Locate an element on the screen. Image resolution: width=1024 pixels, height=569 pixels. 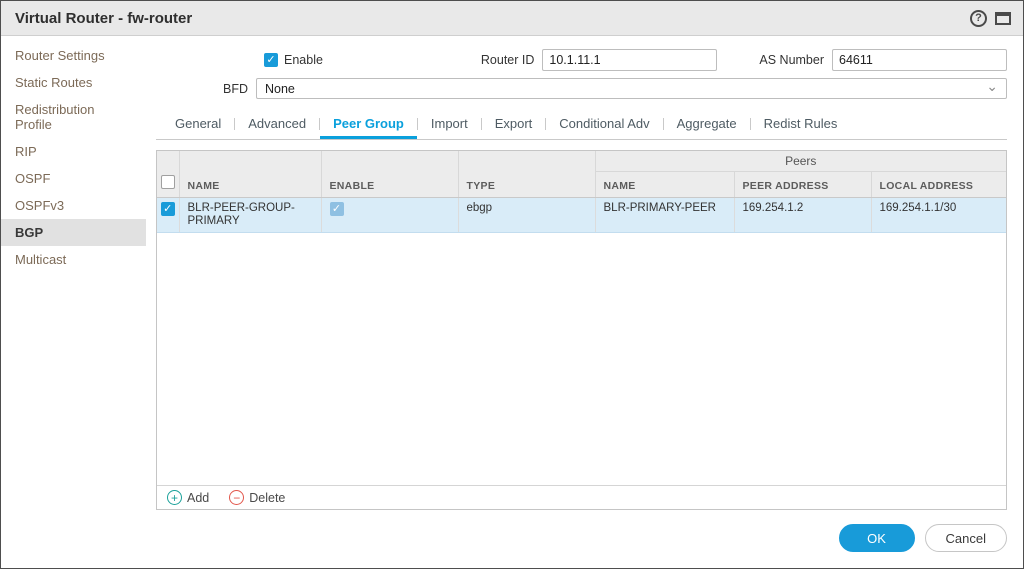
dialog-actions: OK Cancel is located at coordinates (581, 539).